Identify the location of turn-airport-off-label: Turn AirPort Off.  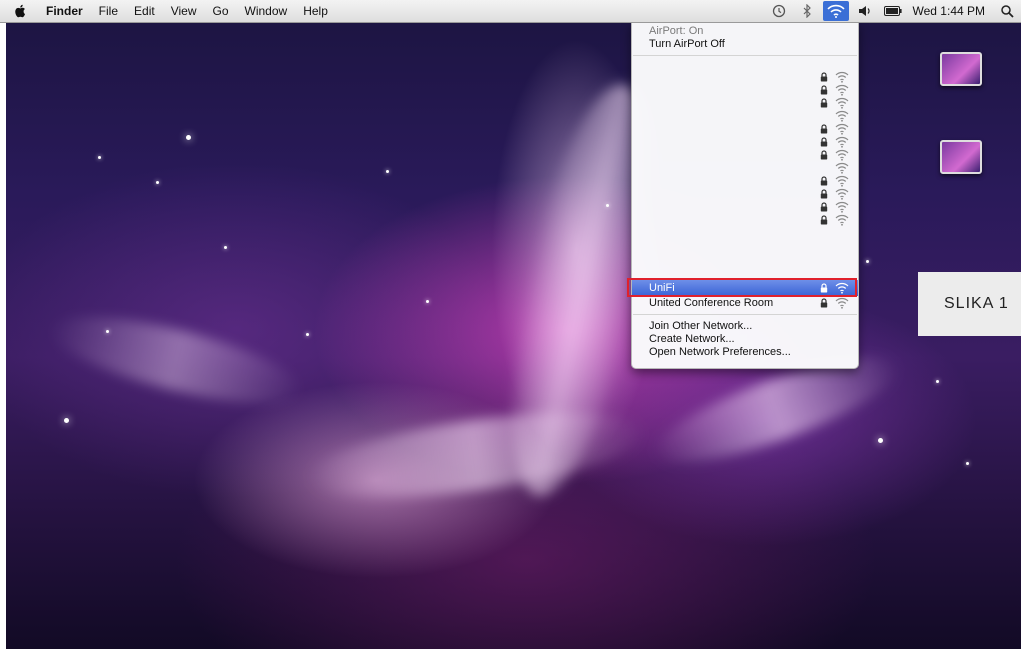
(687, 44).